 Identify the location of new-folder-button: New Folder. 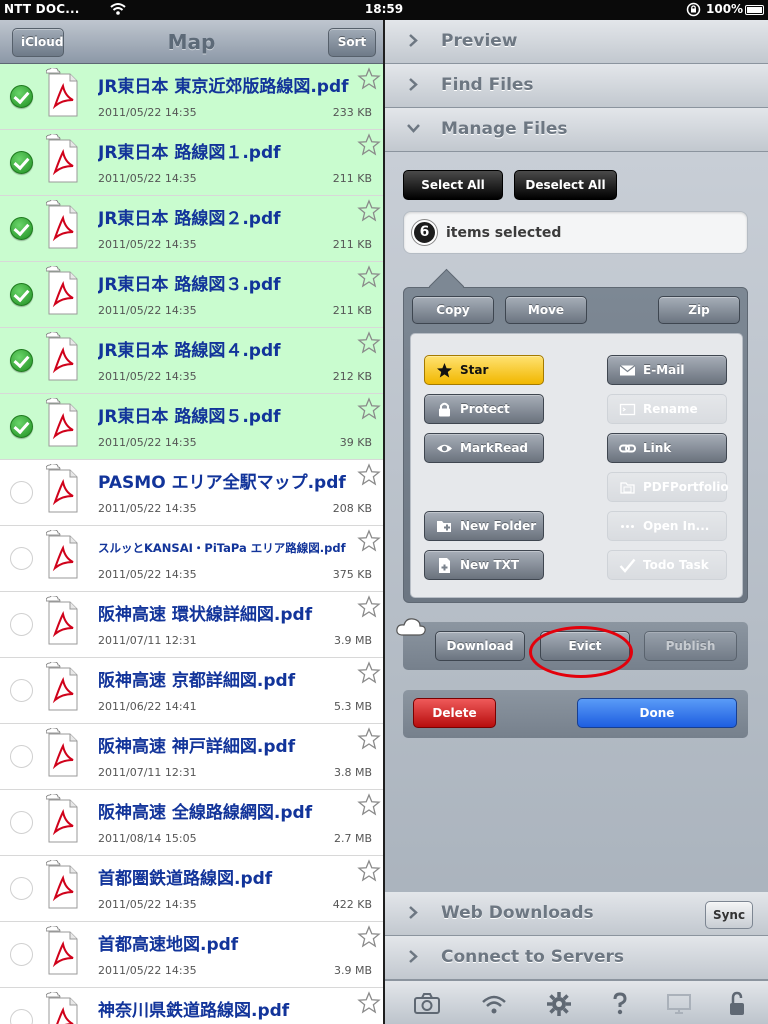
(484, 526).